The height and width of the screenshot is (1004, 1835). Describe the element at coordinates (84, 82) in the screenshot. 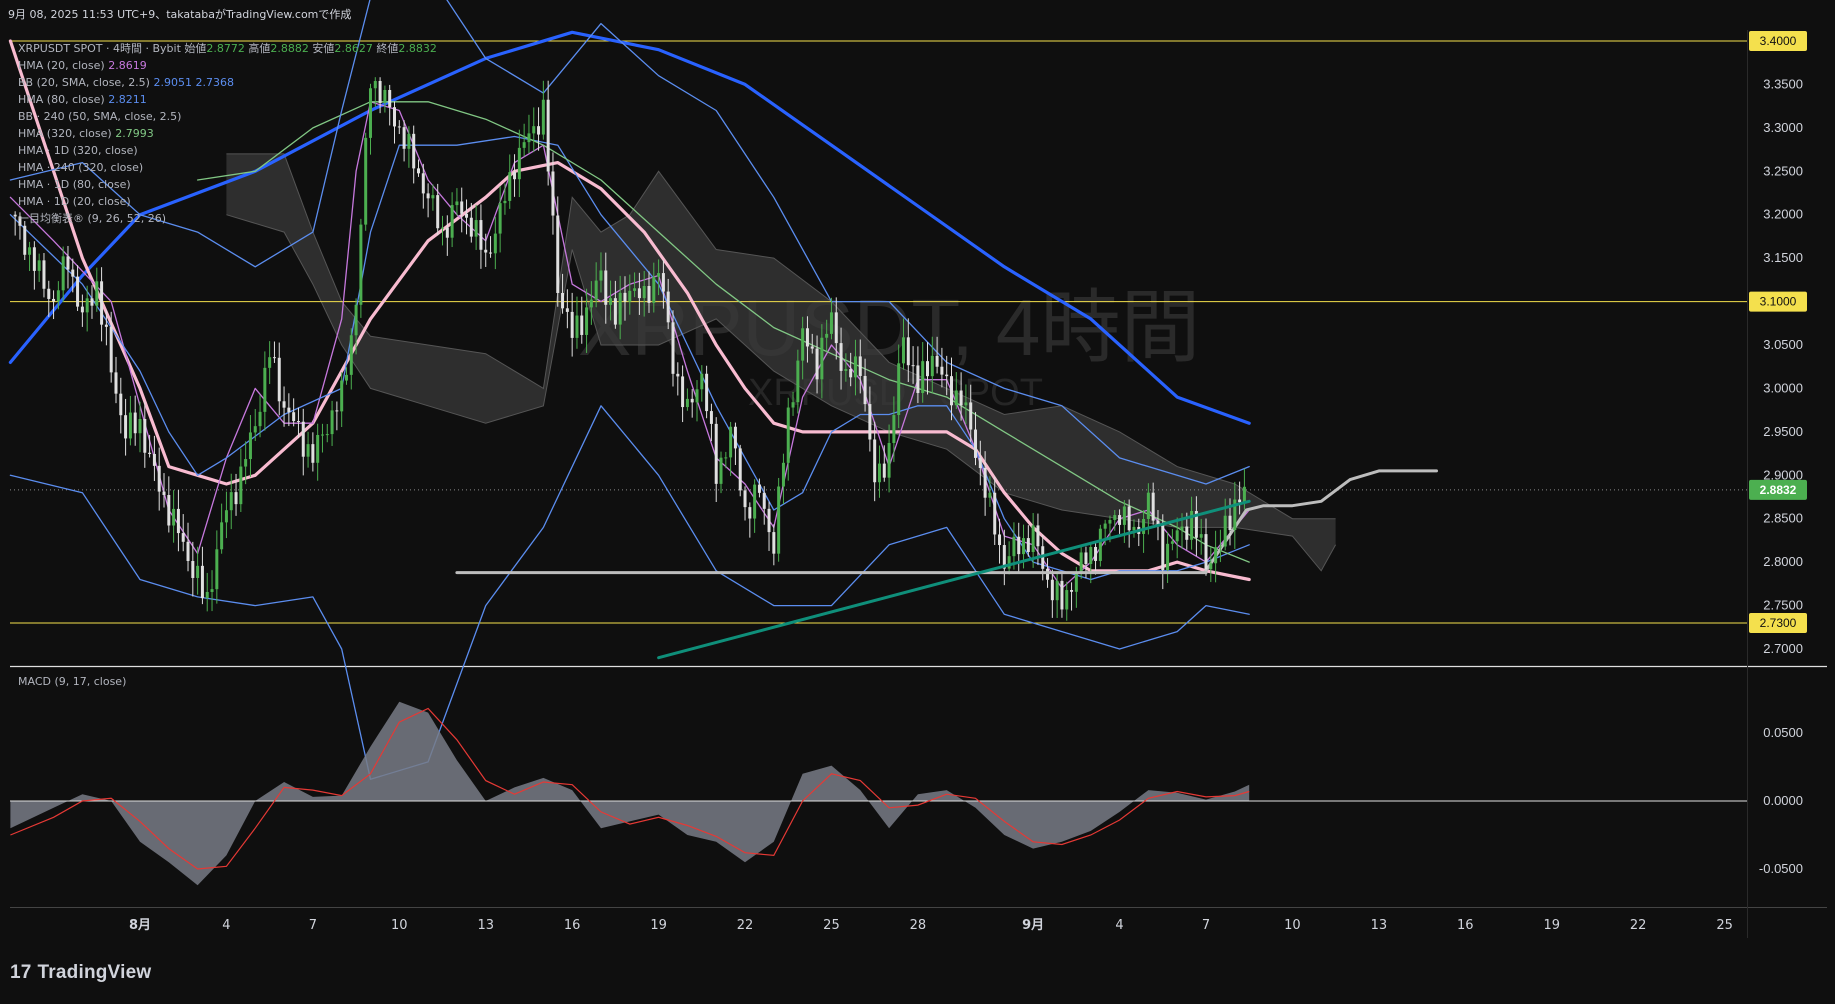

I see `legend-bb-label: BB (20, SMA, close, 2.5)` at that location.